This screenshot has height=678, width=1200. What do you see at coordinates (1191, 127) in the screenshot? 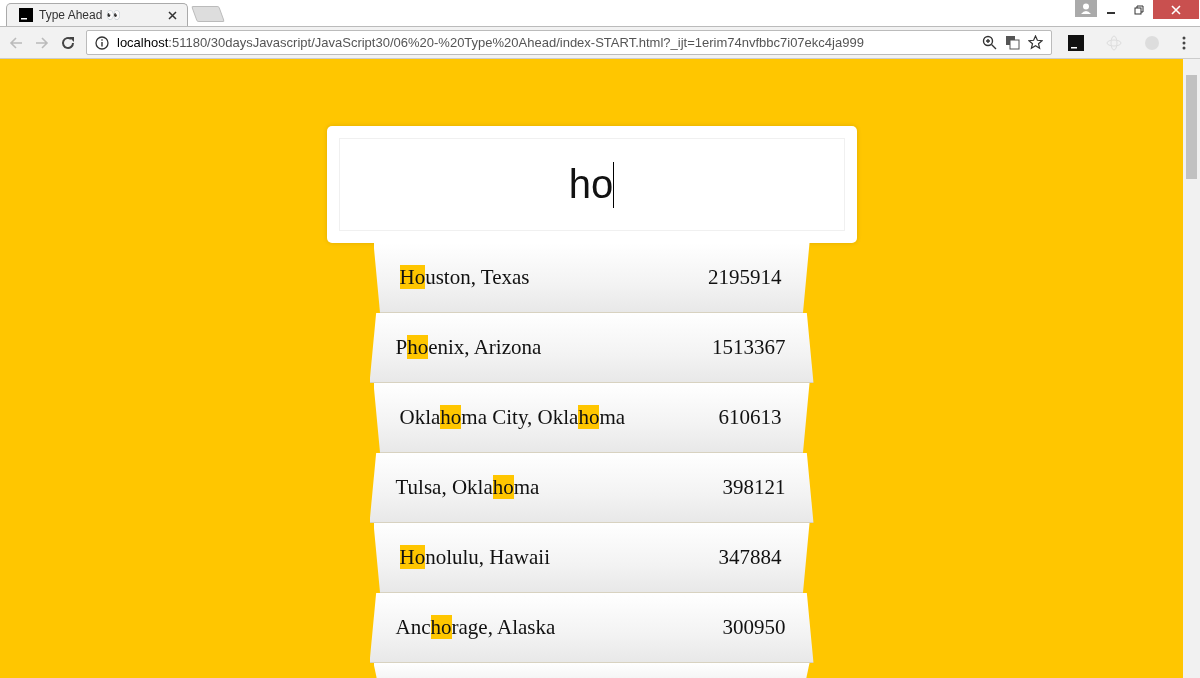
I see `scrollbar-thumb` at bounding box center [1191, 127].